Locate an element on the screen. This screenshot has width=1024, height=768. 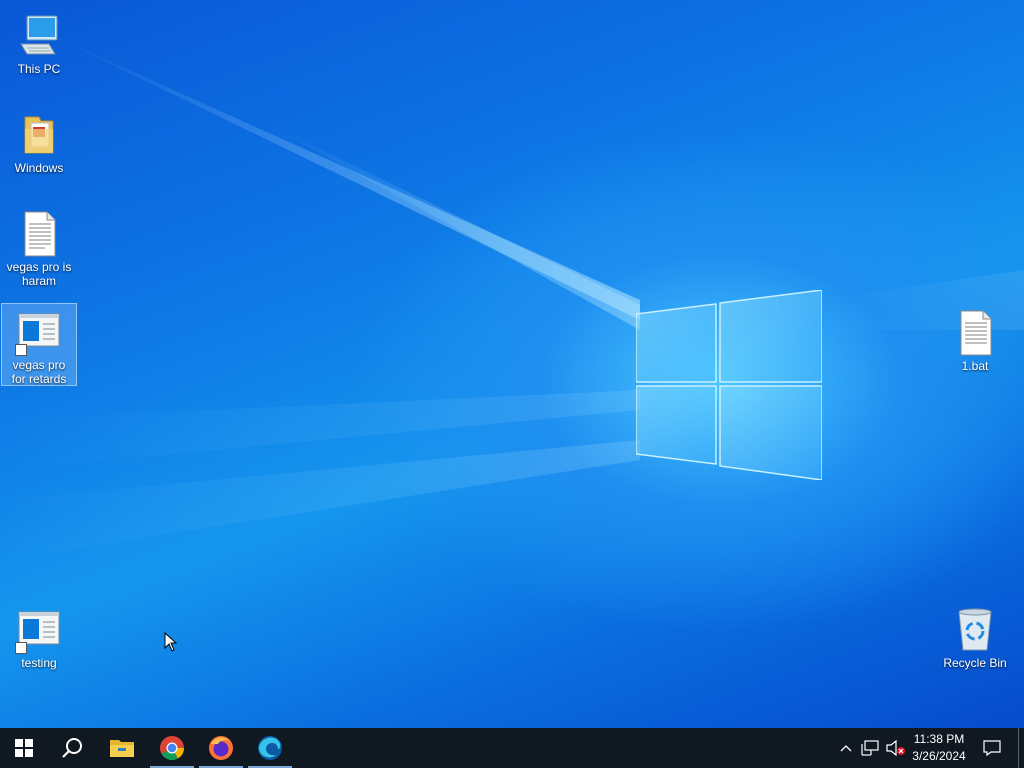
desktop-icon-recycle-bin: Recycle Bin is located at coordinates (975, 636).